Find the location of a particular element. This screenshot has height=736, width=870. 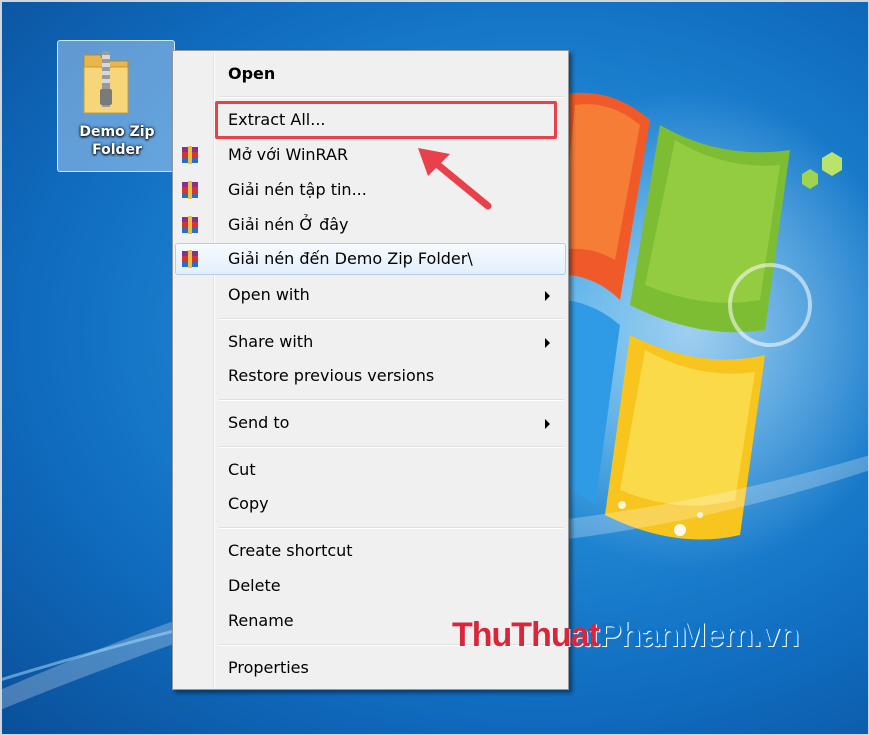

menu-item-label: Restore previous versions is located at coordinates (331, 375).